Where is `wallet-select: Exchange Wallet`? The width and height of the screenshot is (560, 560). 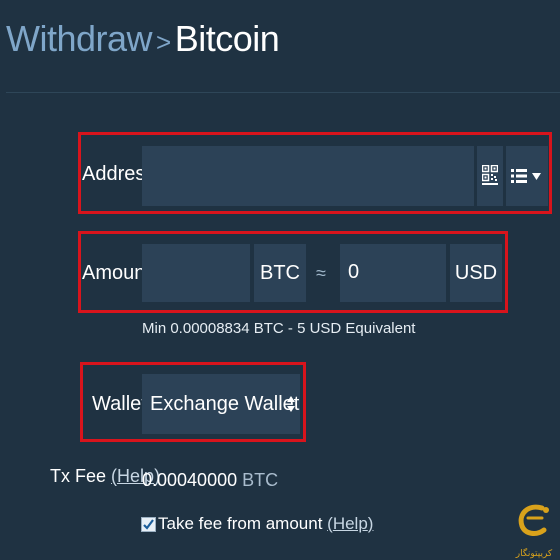 wallet-select: Exchange Wallet is located at coordinates (221, 404).